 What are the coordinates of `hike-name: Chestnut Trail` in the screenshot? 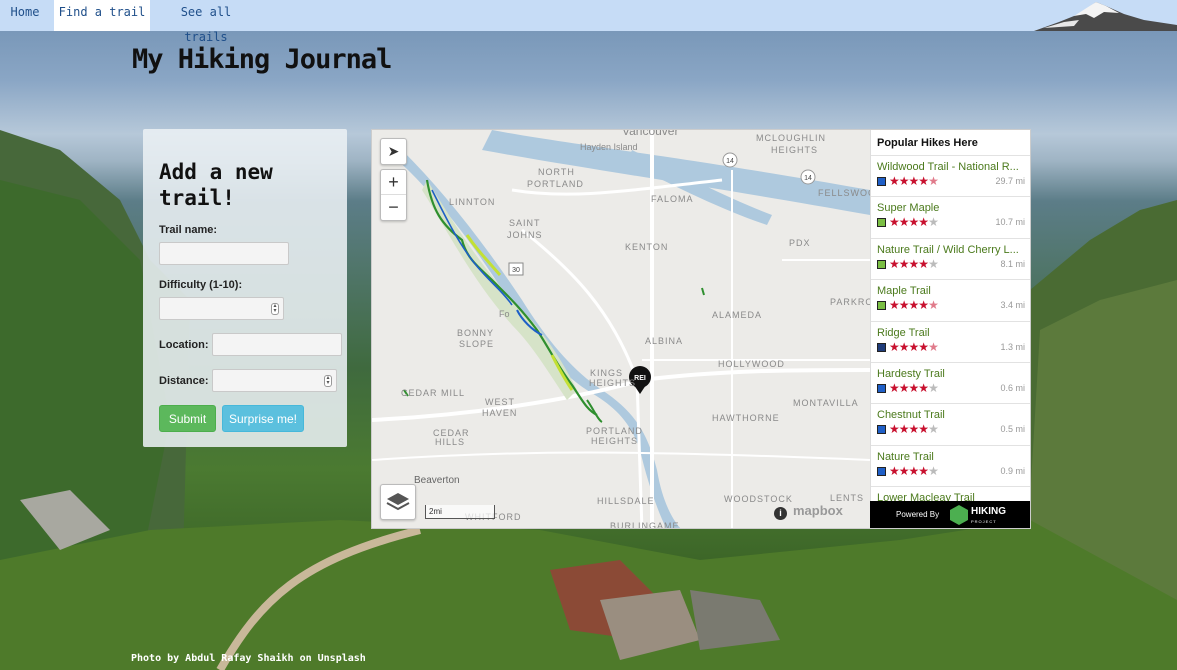 It's located at (951, 415).